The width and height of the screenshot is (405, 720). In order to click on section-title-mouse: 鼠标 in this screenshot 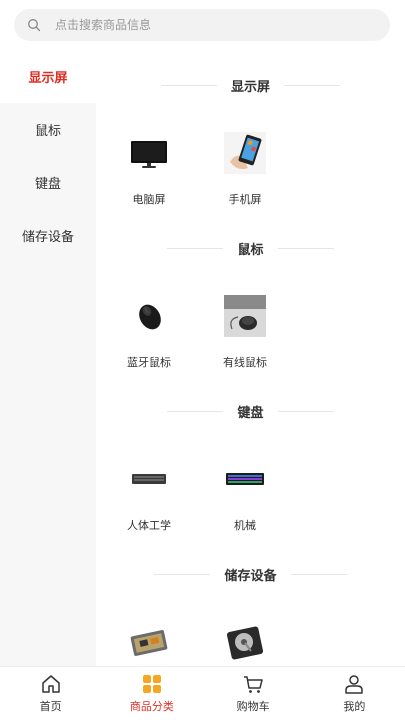, I will do `click(250, 248)`.